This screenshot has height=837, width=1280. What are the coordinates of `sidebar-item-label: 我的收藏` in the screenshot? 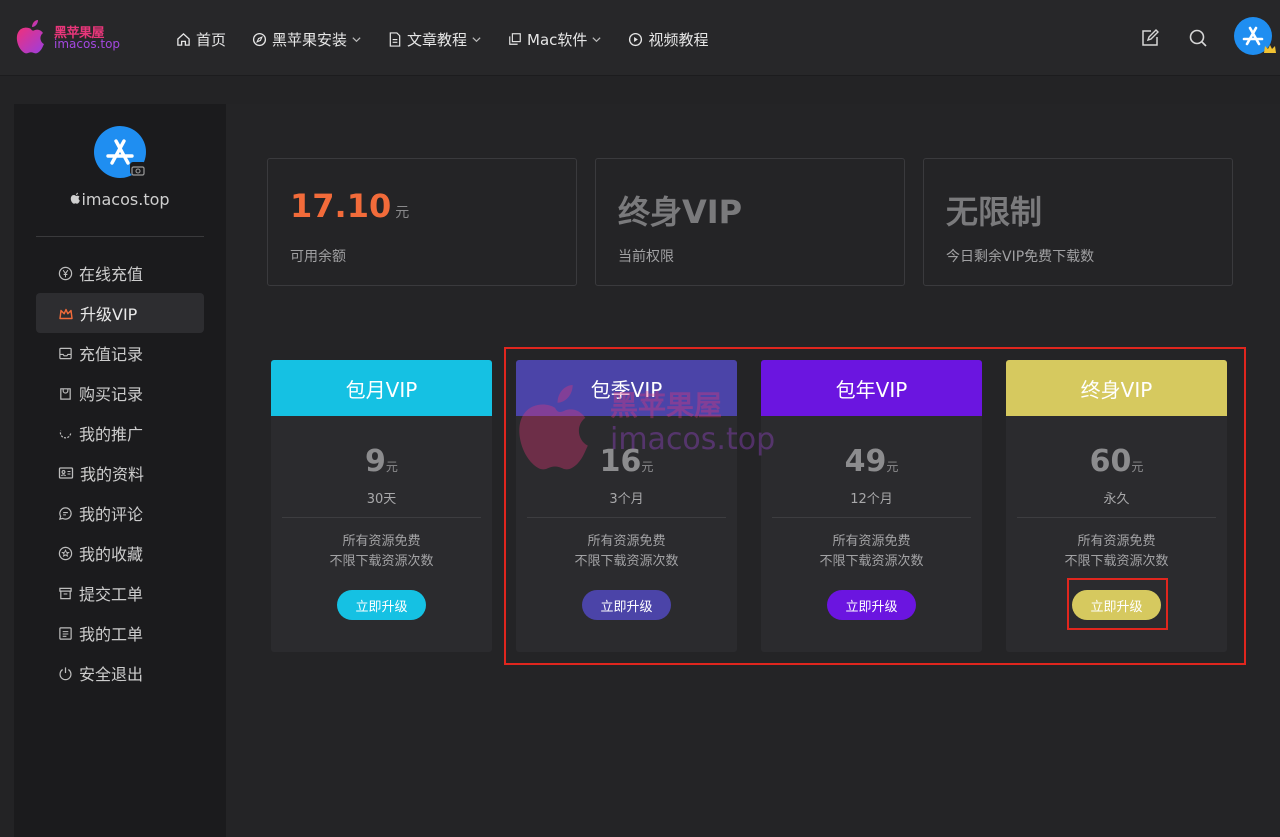 It's located at (111, 554).